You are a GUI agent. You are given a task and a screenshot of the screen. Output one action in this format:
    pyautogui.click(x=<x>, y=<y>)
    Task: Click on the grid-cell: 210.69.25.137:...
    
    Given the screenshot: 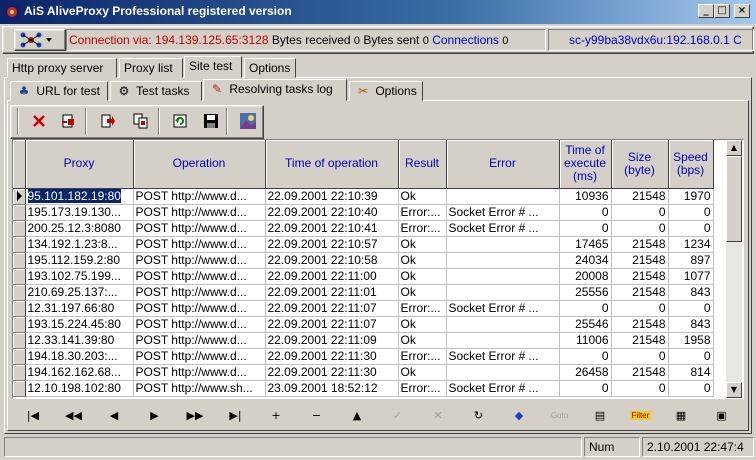 What is the action you would take?
    pyautogui.click(x=79, y=292)
    